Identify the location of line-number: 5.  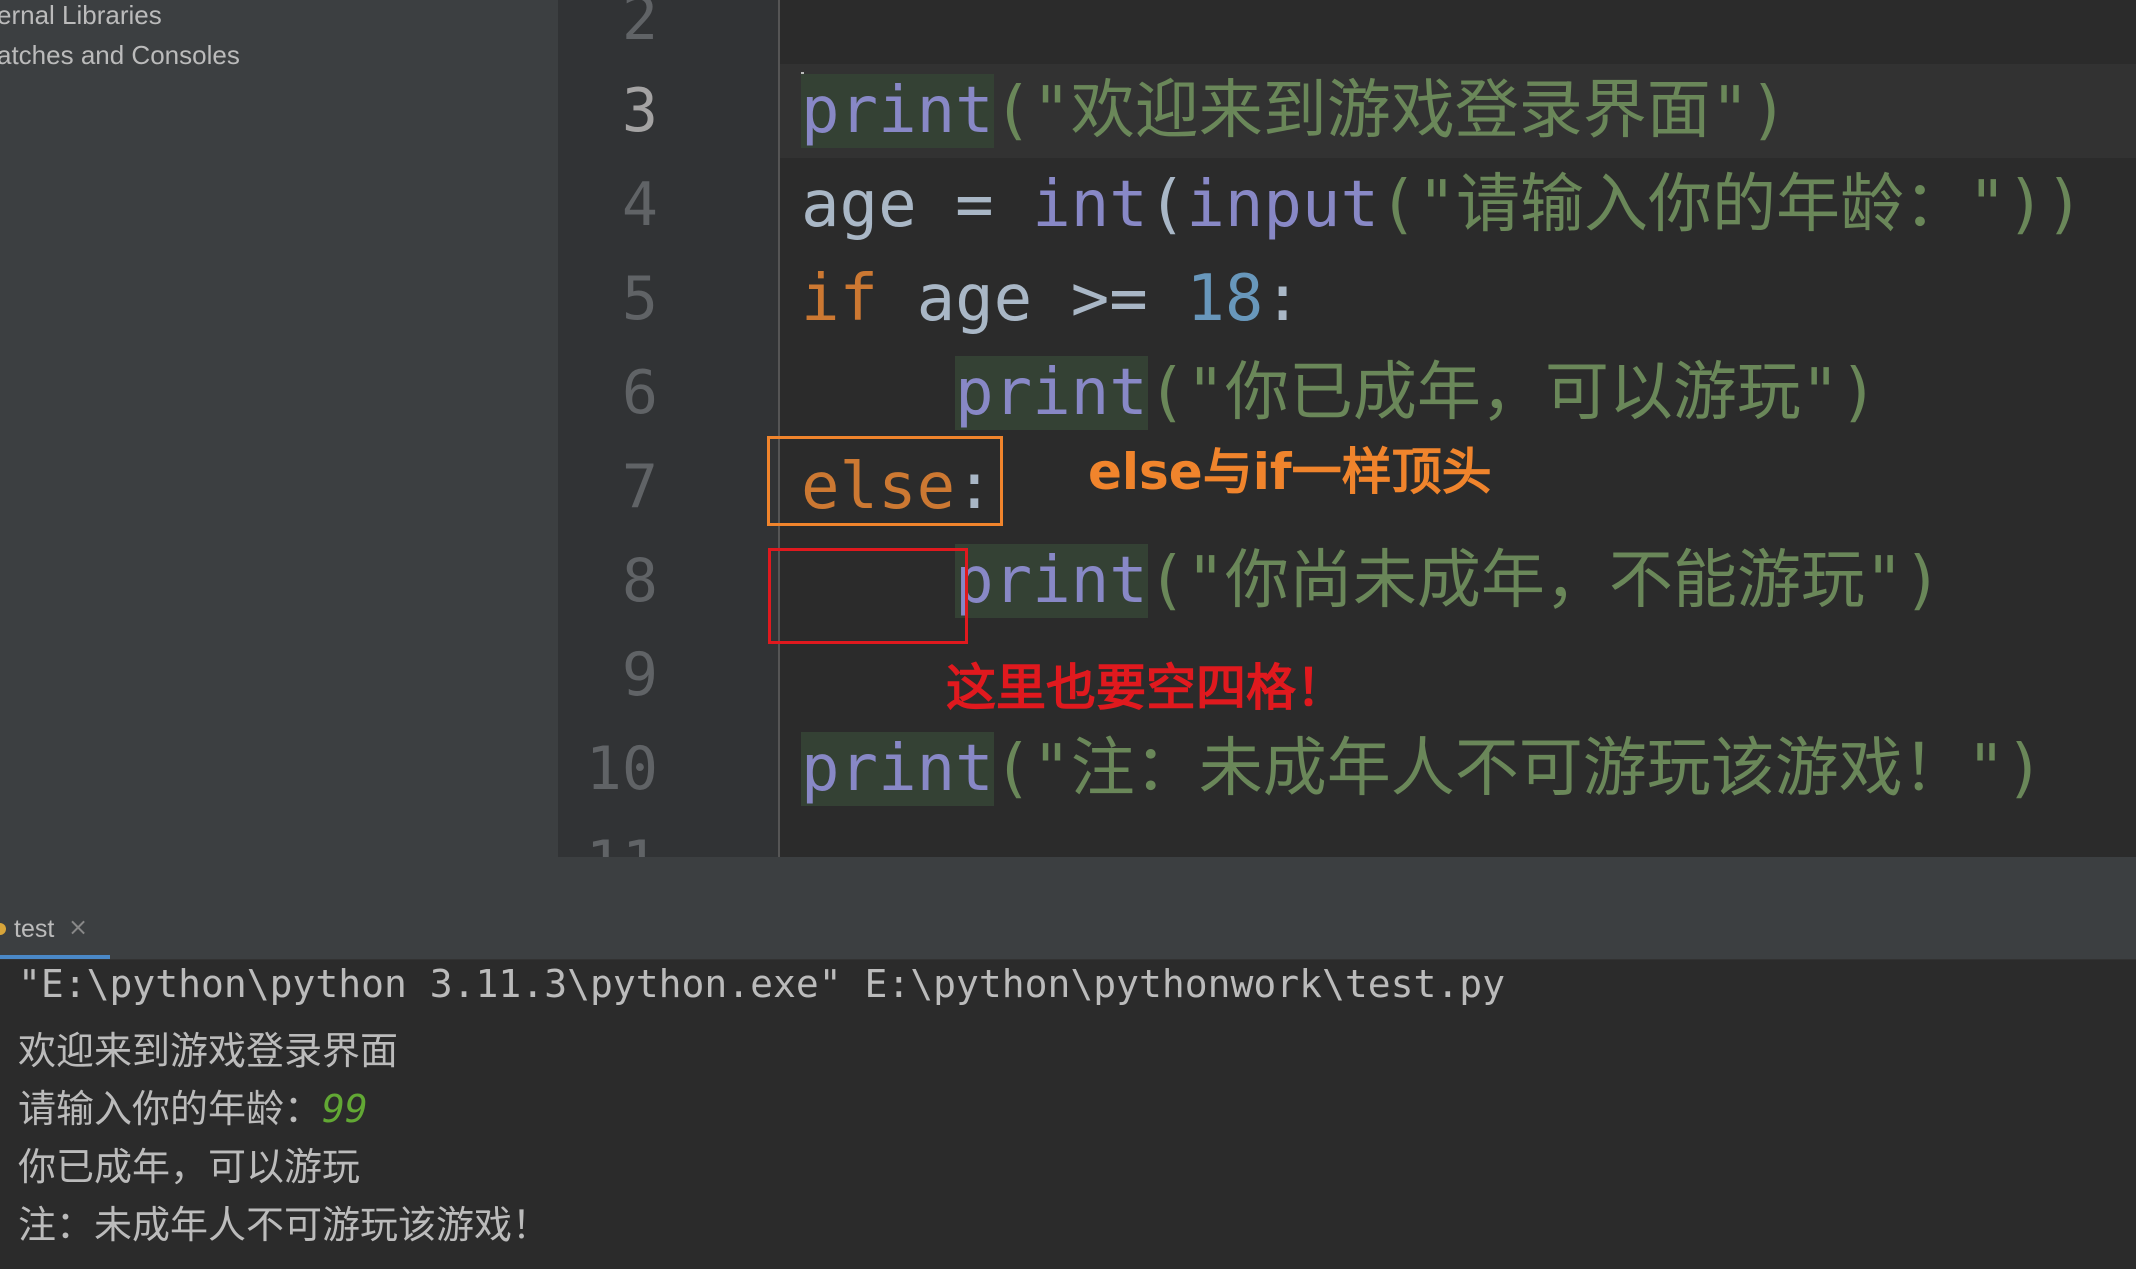
(639, 299).